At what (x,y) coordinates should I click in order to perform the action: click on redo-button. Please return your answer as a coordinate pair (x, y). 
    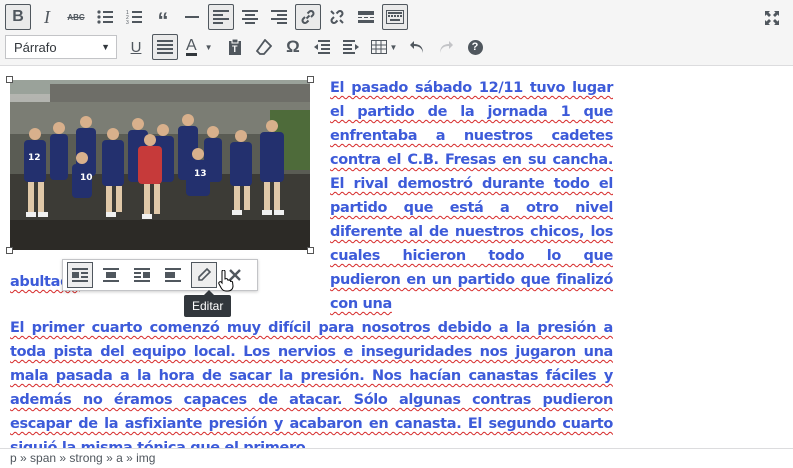
    Looking at the image, I should click on (446, 47).